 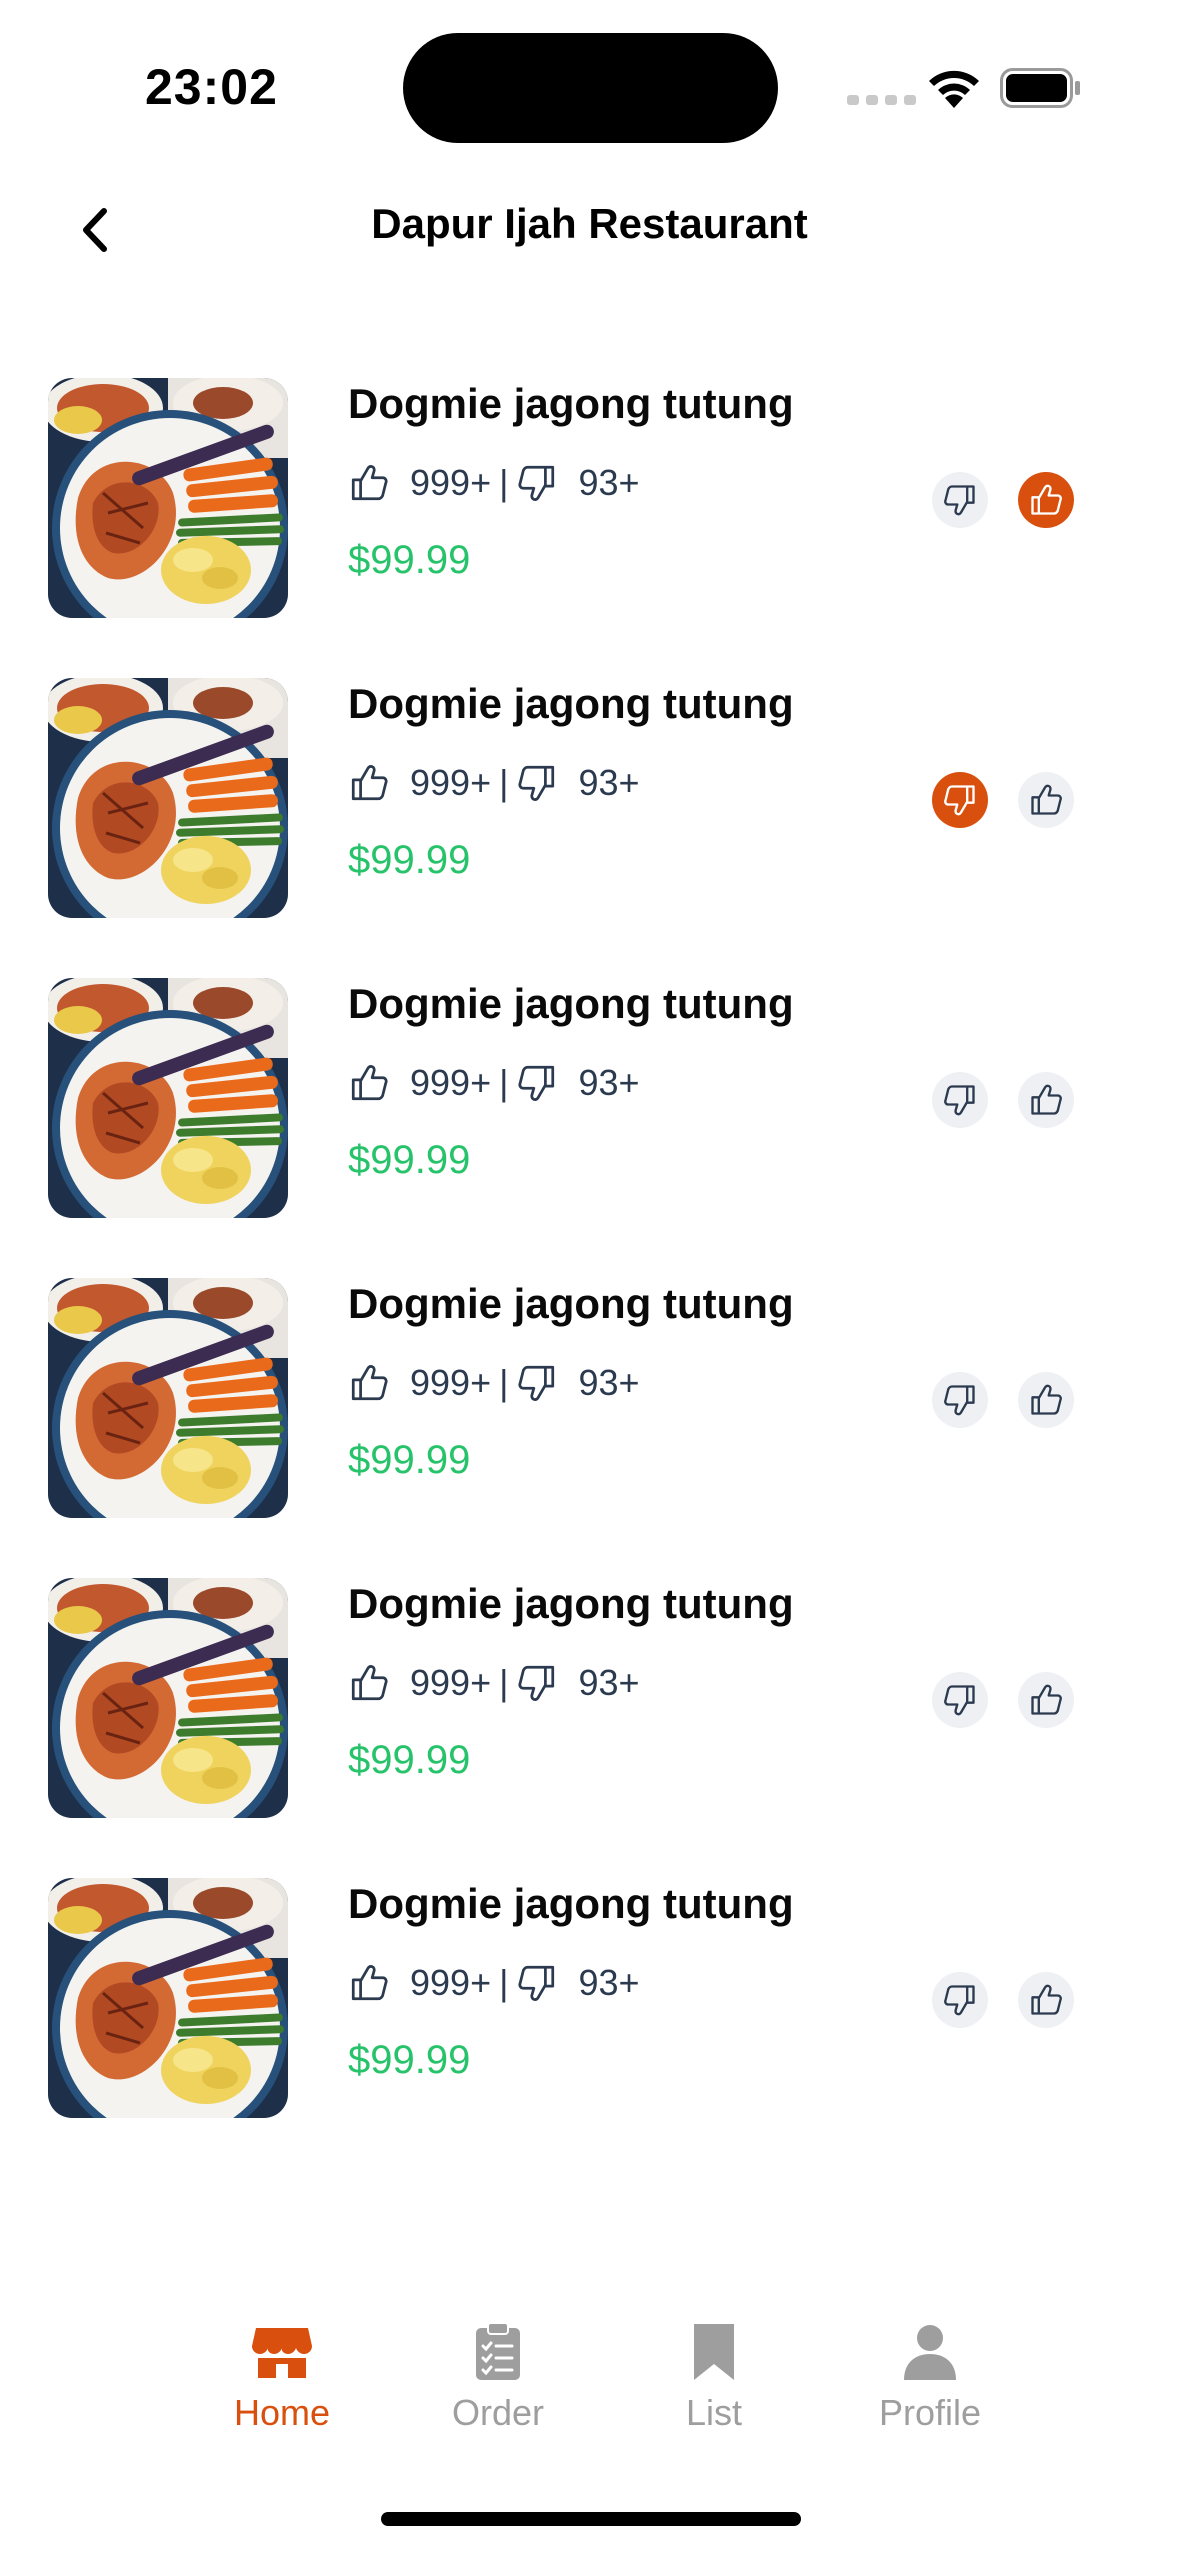 I want to click on home-indicator, so click(x=591, y=2519).